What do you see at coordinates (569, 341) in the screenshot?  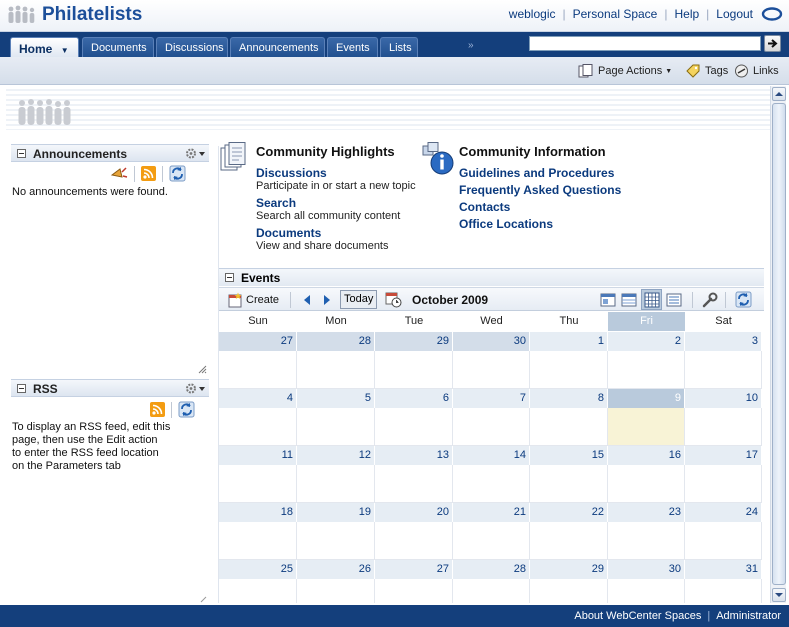 I see `calendar-day-number: 1` at bounding box center [569, 341].